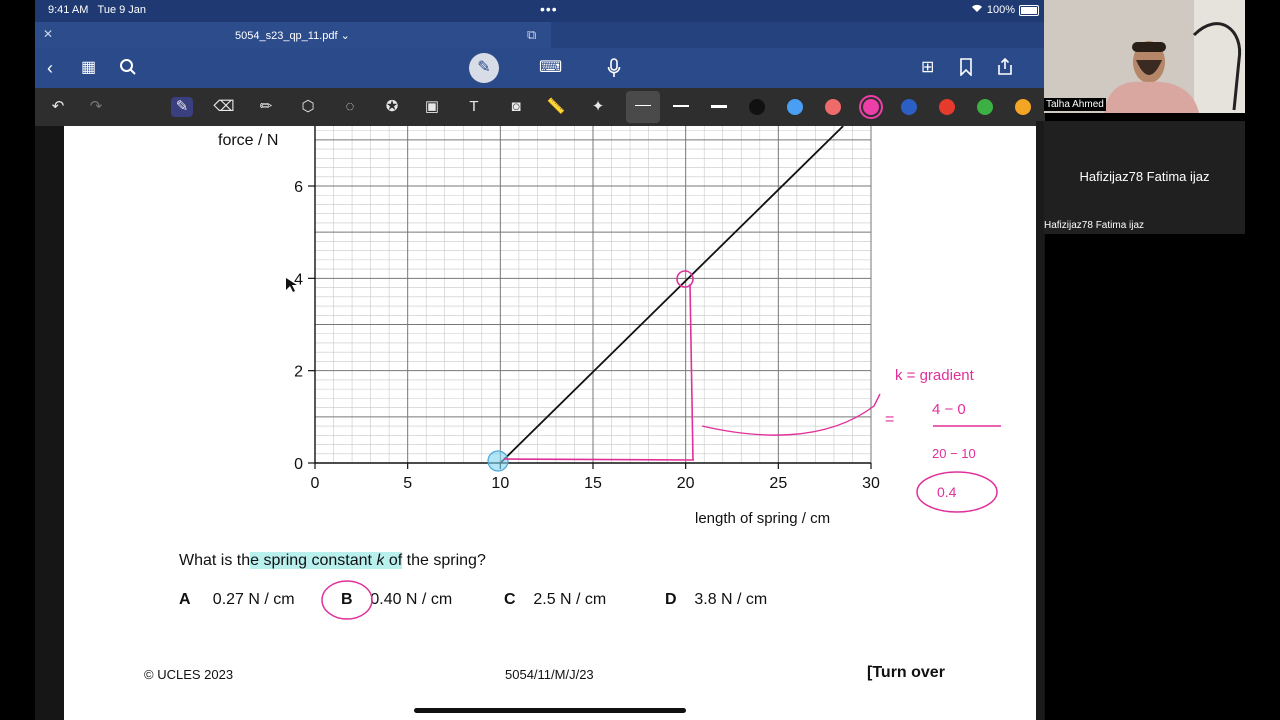 The width and height of the screenshot is (1280, 720). What do you see at coordinates (593, 483) in the screenshot?
I see `x-tick-label: 15` at bounding box center [593, 483].